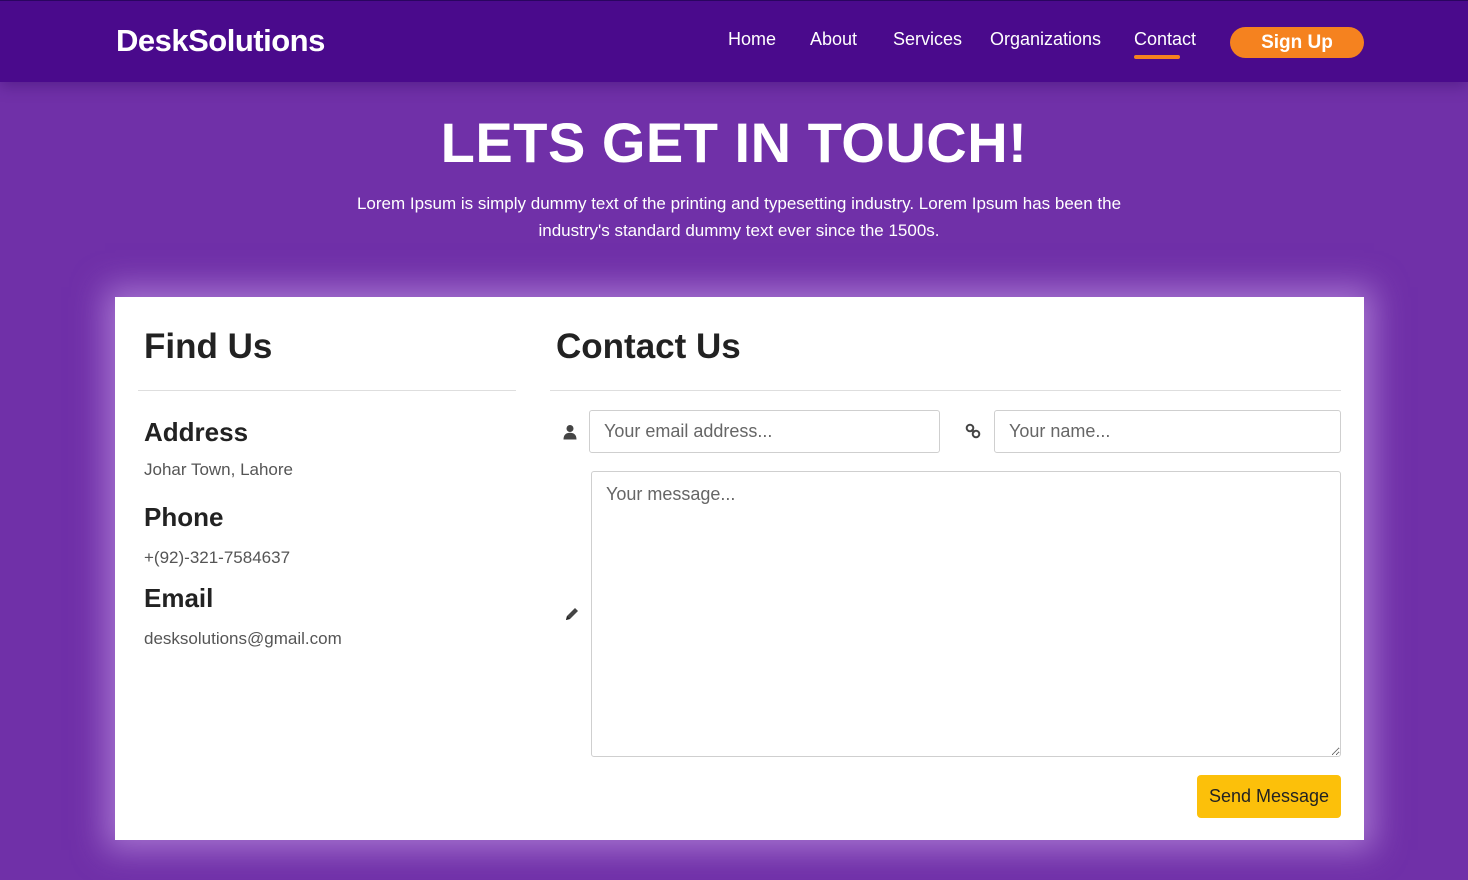 This screenshot has height=880, width=1468. Describe the element at coordinates (570, 432) in the screenshot. I see `user-icon` at that location.